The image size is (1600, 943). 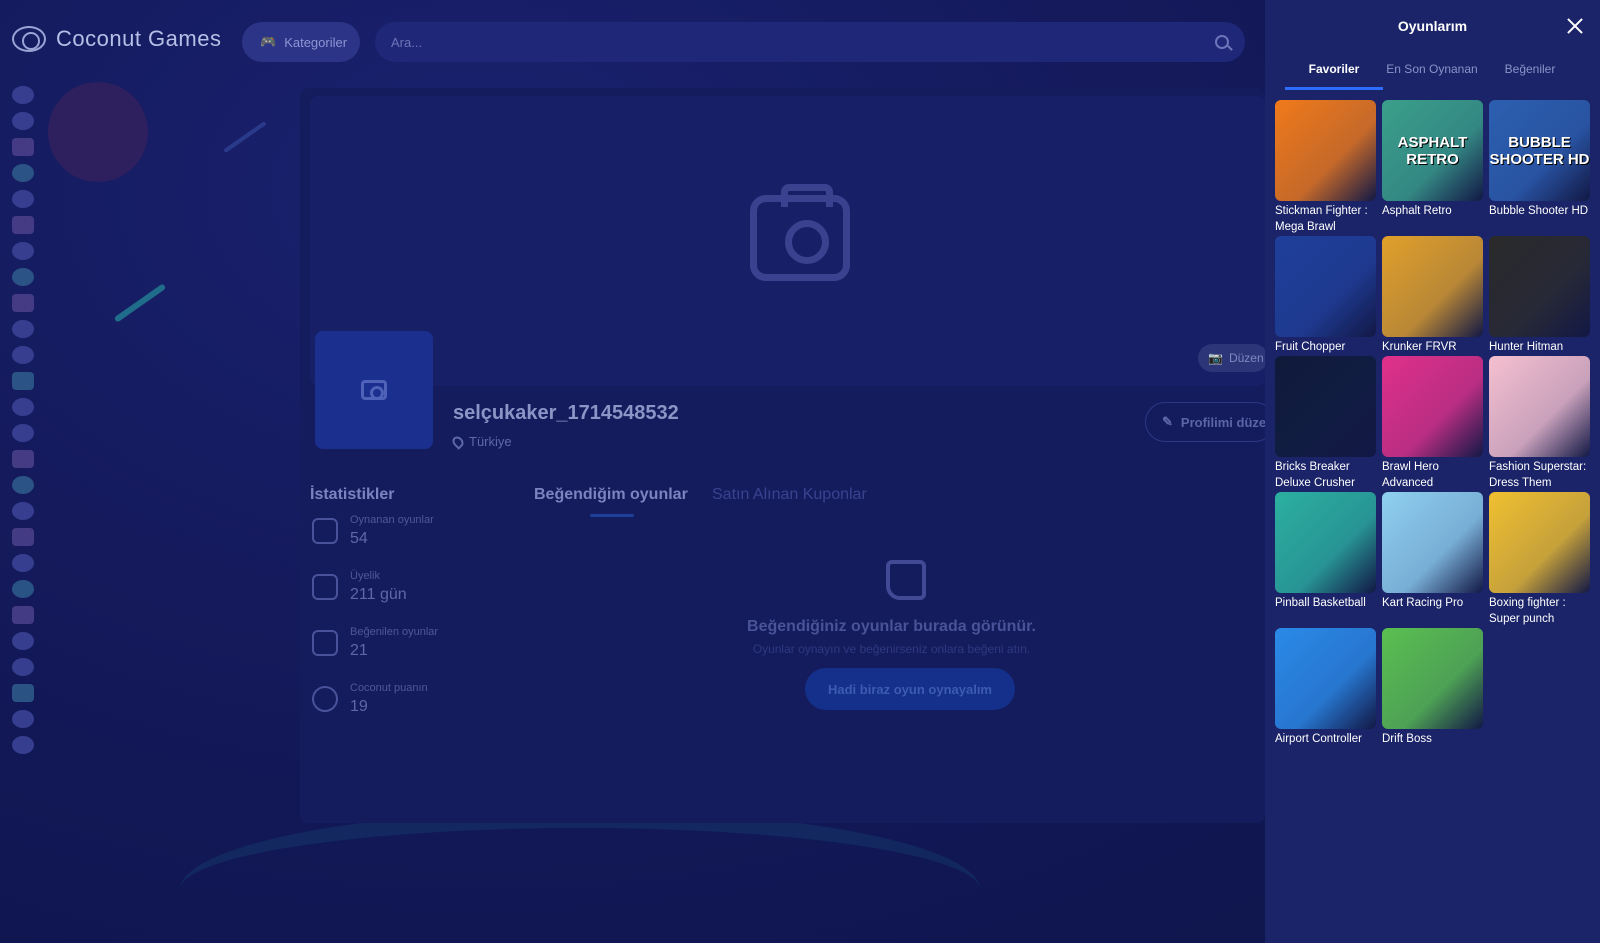 What do you see at coordinates (1575, 26) in the screenshot?
I see `close-icon` at bounding box center [1575, 26].